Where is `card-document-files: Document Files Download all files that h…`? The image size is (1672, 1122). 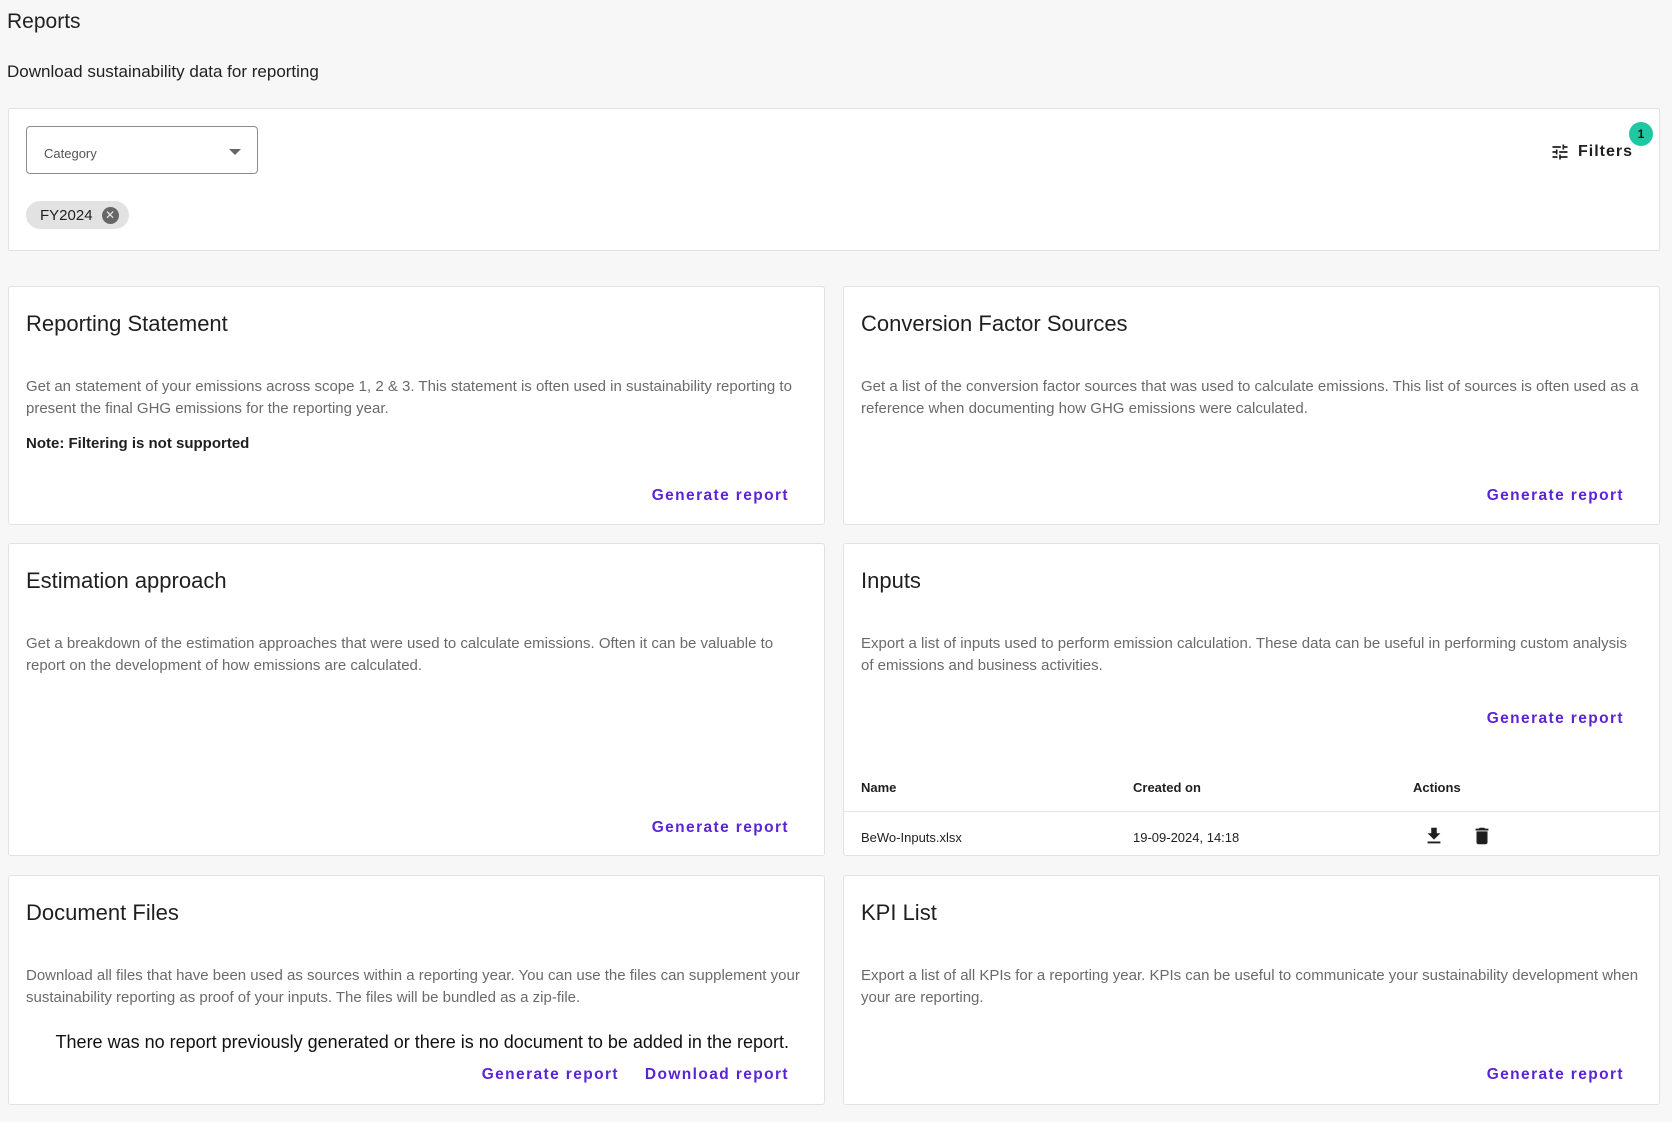
card-document-files: Document Files Download all files that h… is located at coordinates (416, 990).